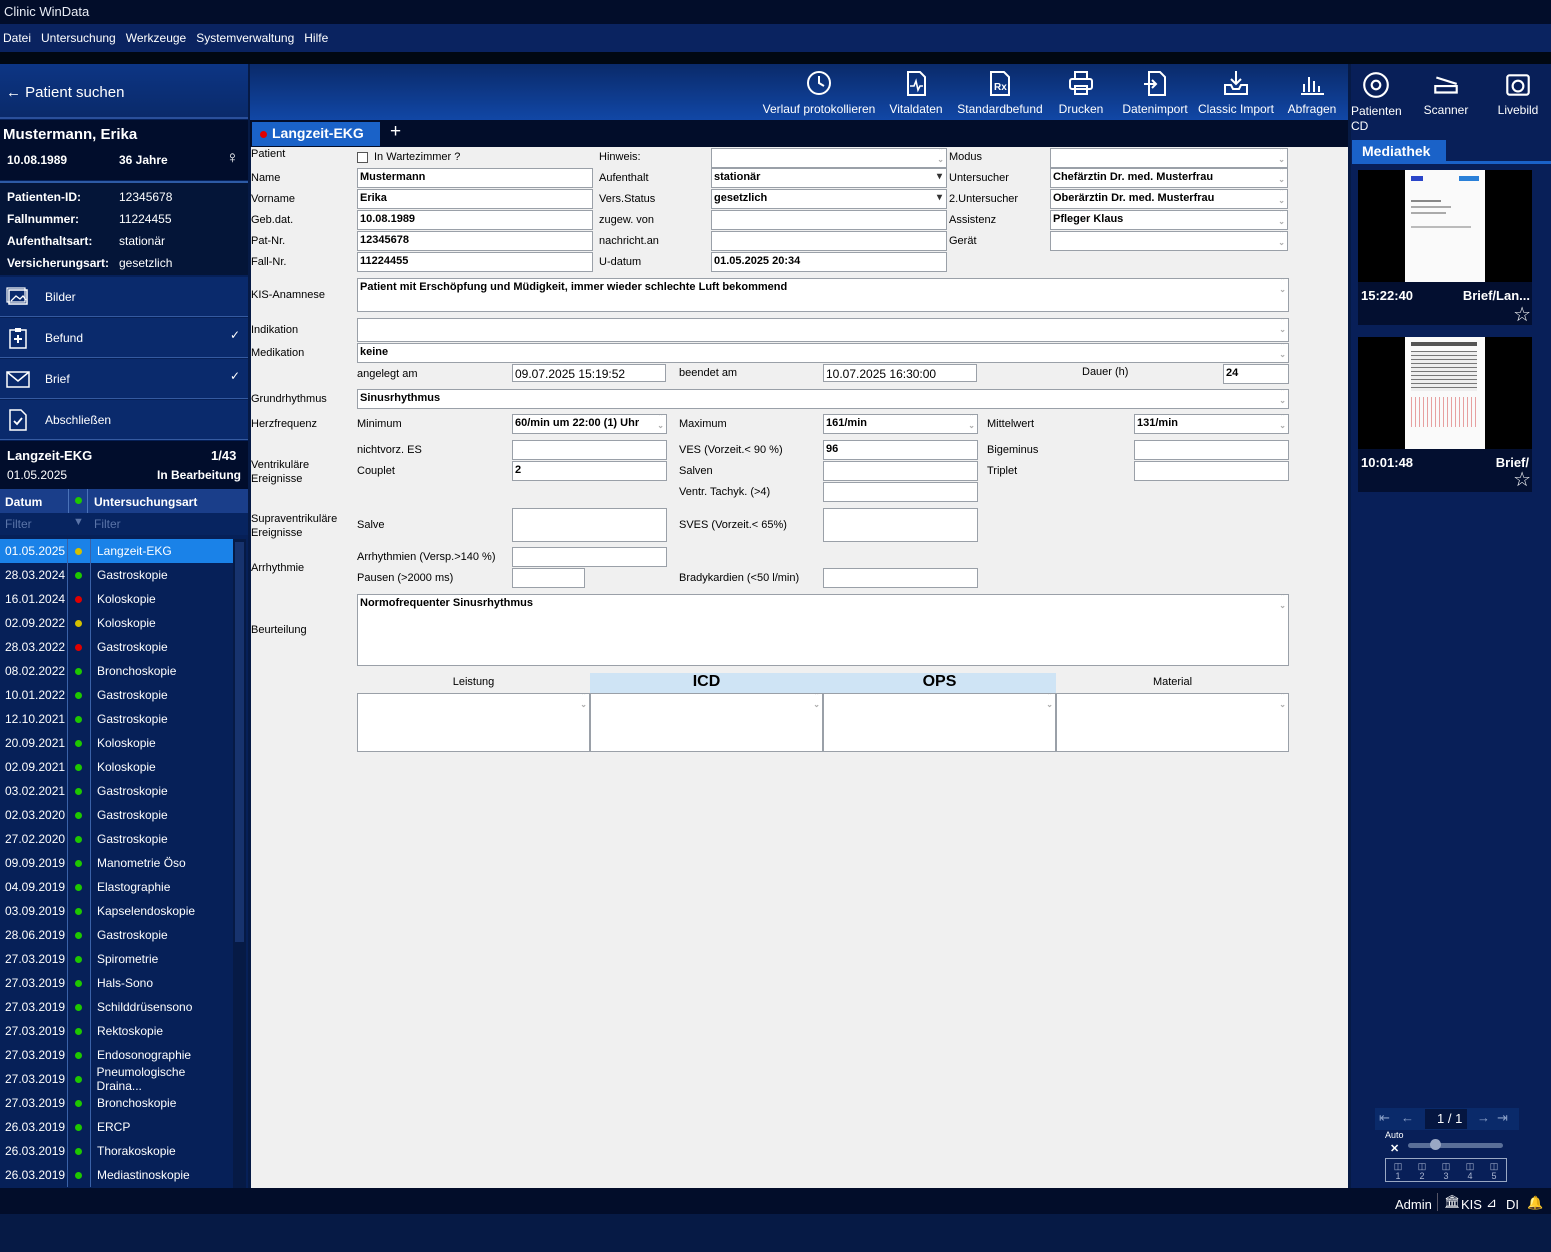 This screenshot has width=1551, height=1252. I want to click on datenimport-button: Datenimport, so click(1155, 92).